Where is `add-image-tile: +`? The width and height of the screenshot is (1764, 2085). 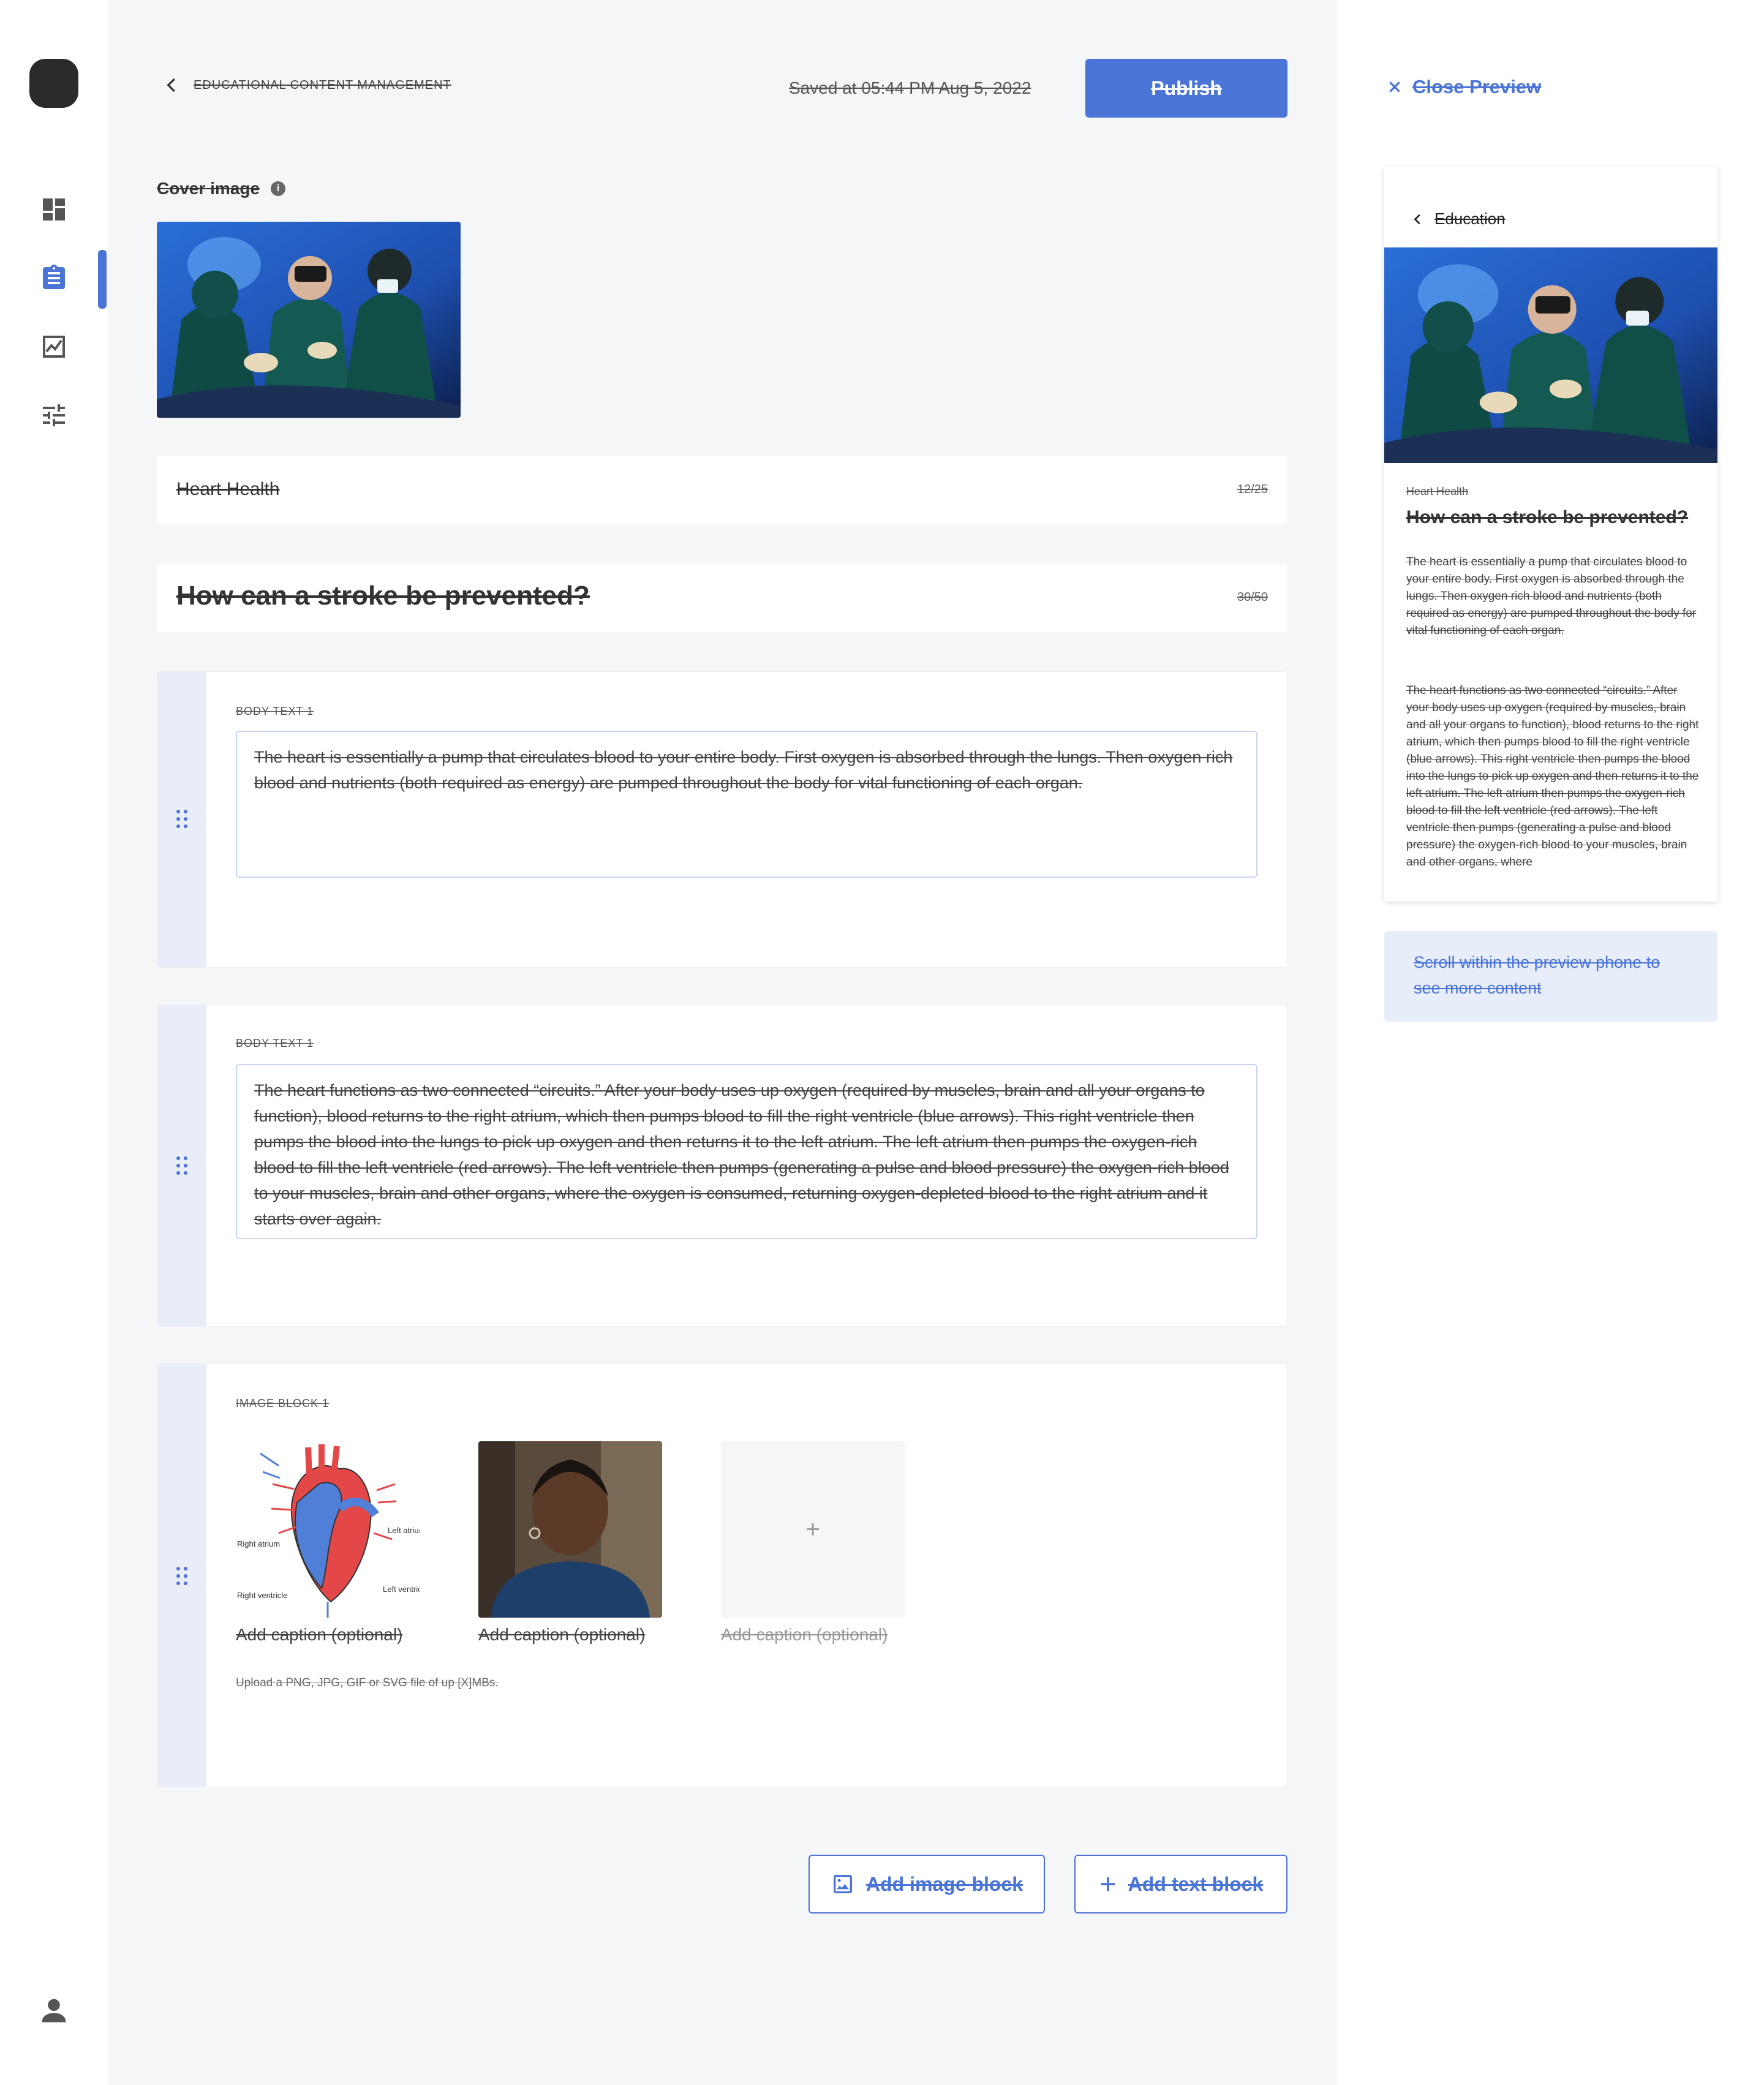 add-image-tile: + is located at coordinates (813, 1529).